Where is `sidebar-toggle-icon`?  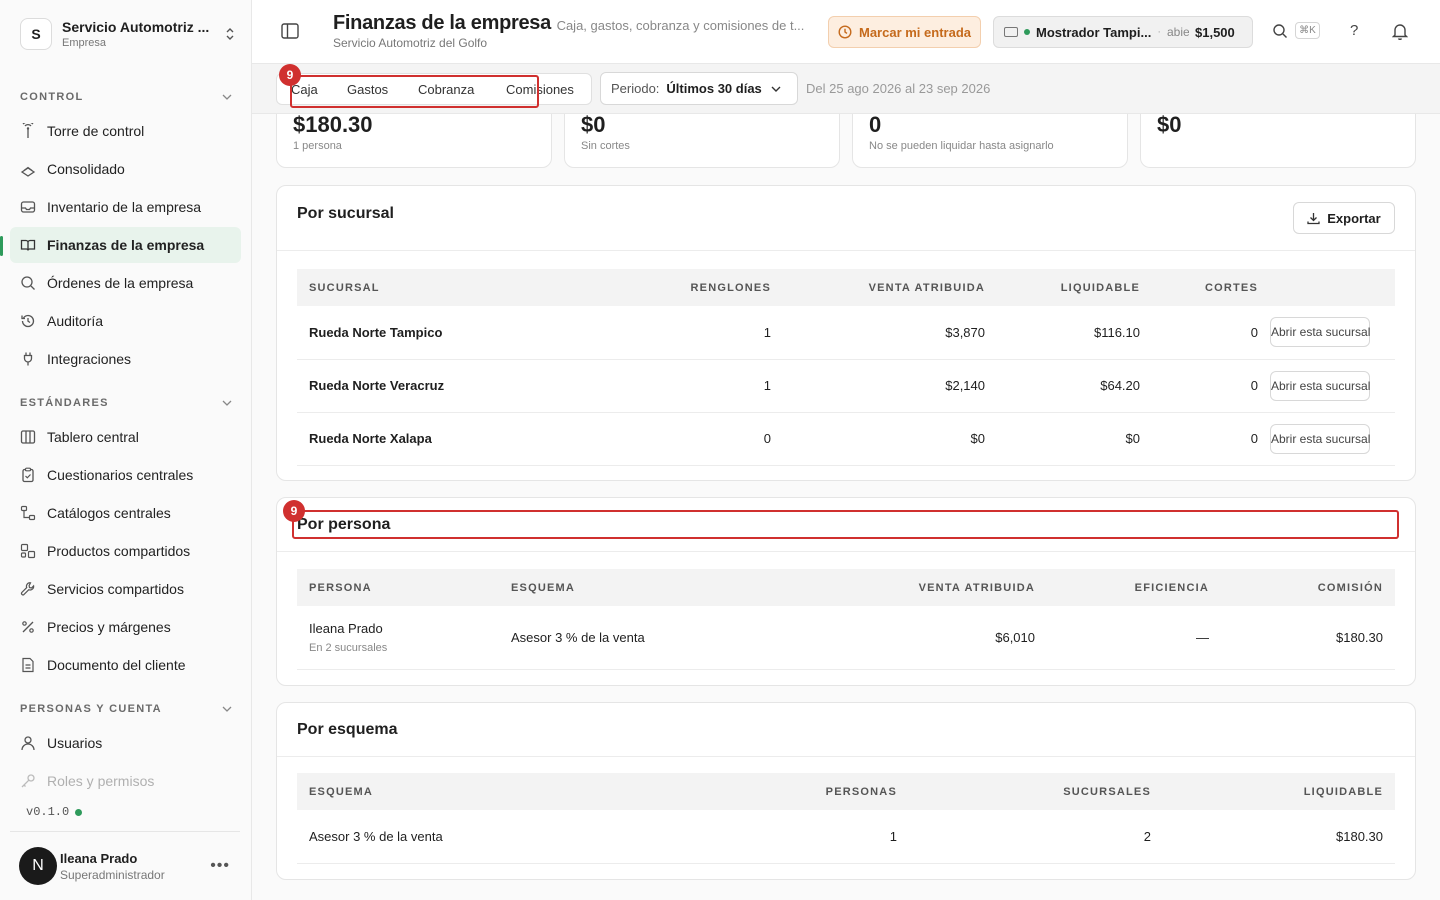 sidebar-toggle-icon is located at coordinates (290, 31).